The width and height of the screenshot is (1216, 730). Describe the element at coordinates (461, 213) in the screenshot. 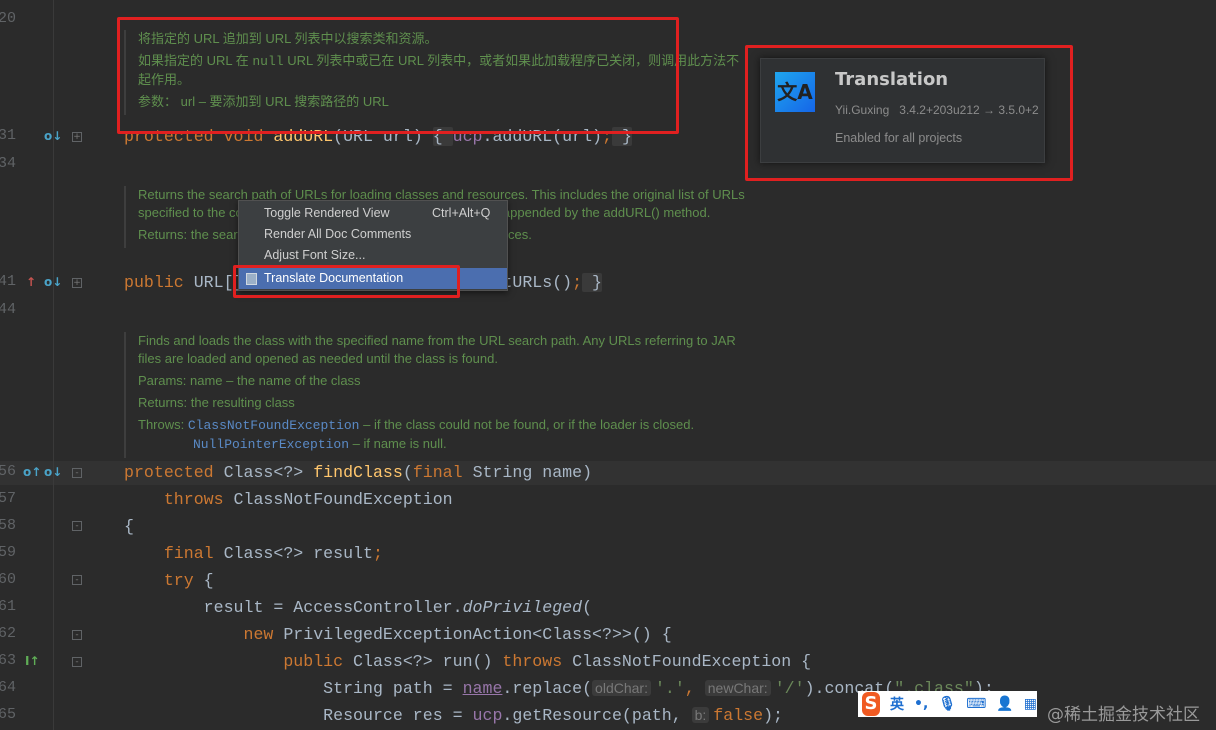

I see `menu-shortcut: Ctrl+Alt+Q` at that location.